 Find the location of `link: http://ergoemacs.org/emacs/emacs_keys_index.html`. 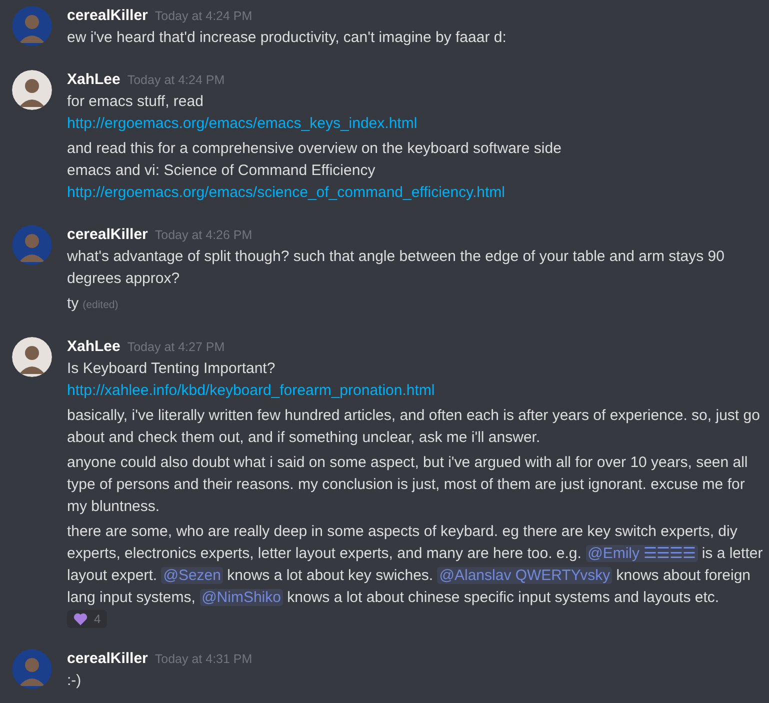

link: http://ergoemacs.org/emacs/emacs_keys_index.html is located at coordinates (242, 124).